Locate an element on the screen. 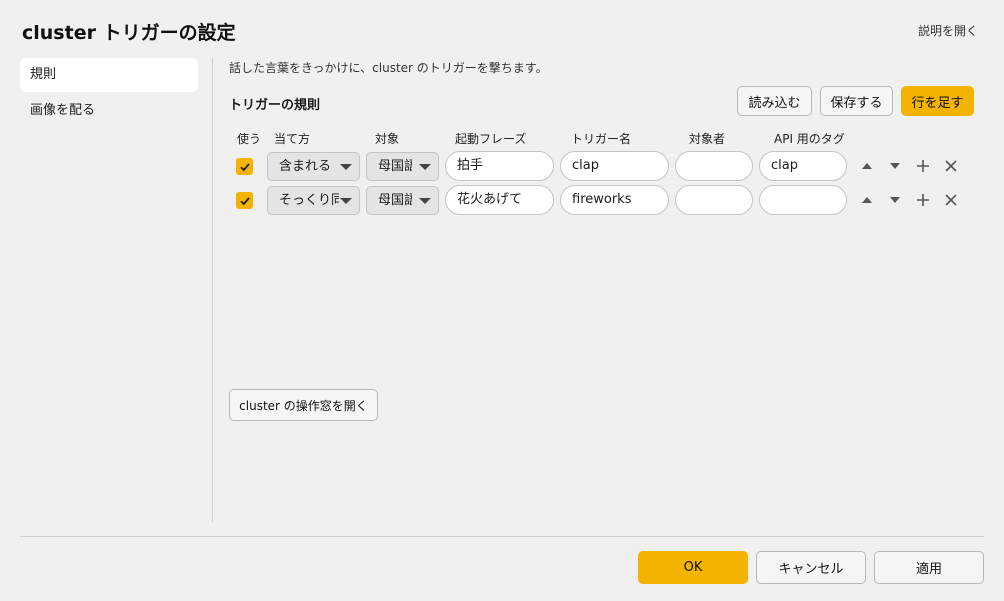 Image resolution: width=1004 pixels, height=601 pixels. description-text: 話した言葉をきっかけに、cluster のトリガーを撃ちます。 is located at coordinates (388, 68).